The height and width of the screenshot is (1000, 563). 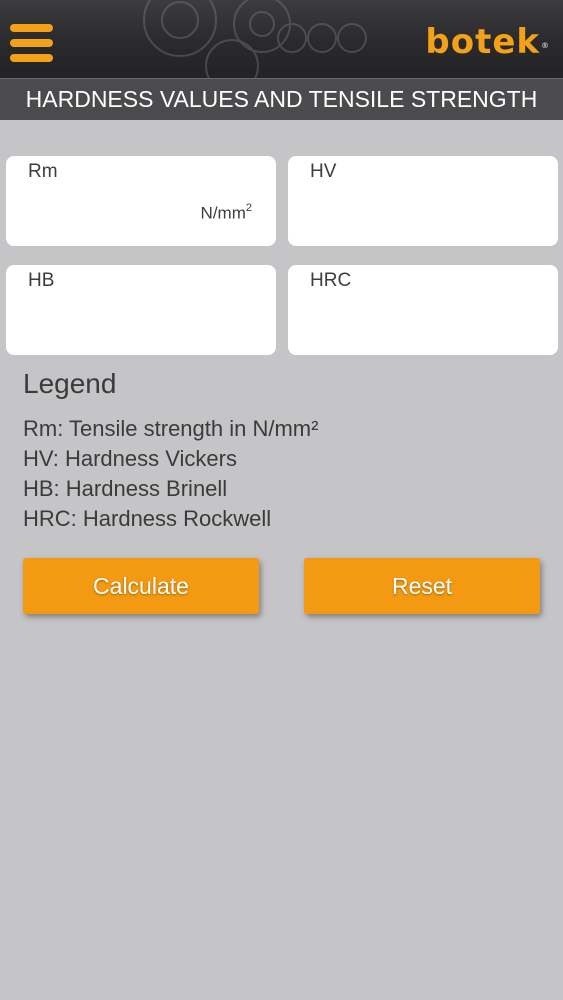 I want to click on brand-logo: botek®, so click(x=487, y=42).